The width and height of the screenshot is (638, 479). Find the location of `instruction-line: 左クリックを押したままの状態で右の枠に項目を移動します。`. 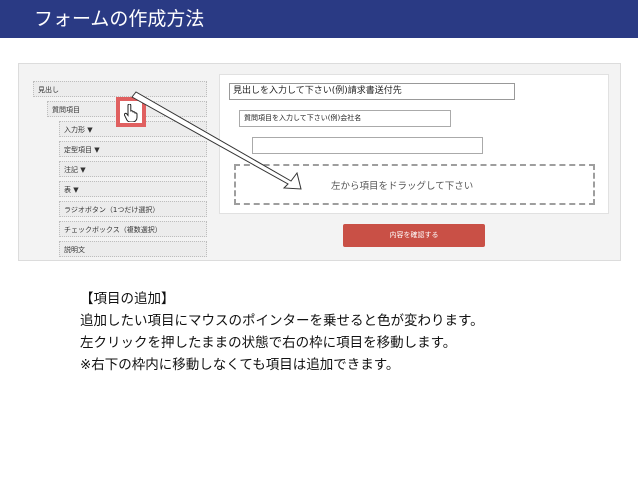

instruction-line: 左クリックを押したままの状態で右の枠に項目を移動します。 is located at coordinates (268, 343).